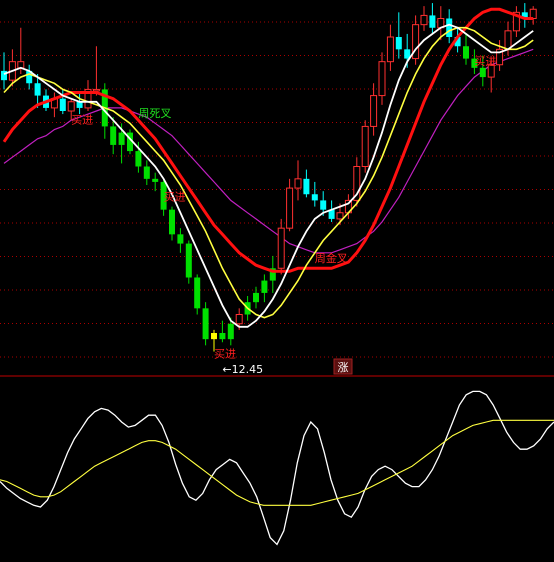 This screenshot has width=554, height=562. I want to click on annotation-label: 周死叉, so click(154, 113).